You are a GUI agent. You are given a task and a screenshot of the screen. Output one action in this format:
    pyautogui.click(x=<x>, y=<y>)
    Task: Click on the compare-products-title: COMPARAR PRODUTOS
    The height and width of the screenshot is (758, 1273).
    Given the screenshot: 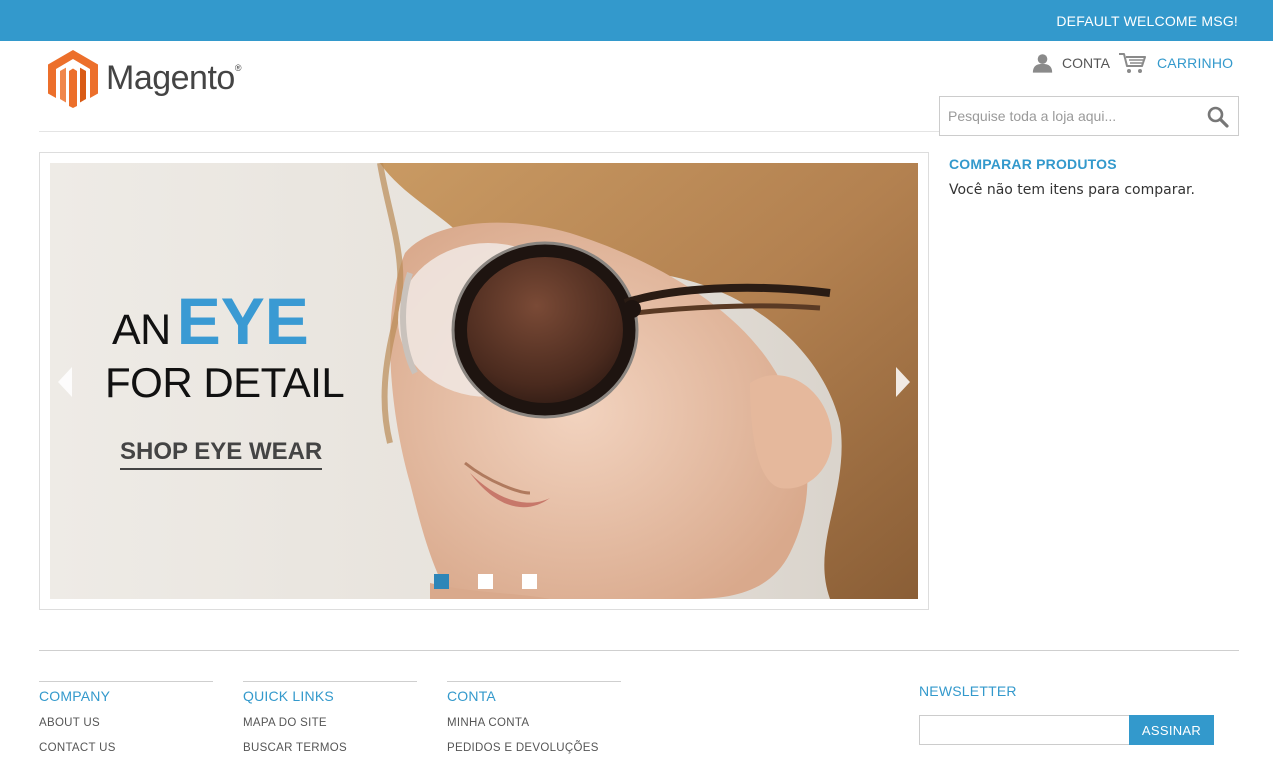 What is the action you would take?
    pyautogui.click(x=1033, y=164)
    